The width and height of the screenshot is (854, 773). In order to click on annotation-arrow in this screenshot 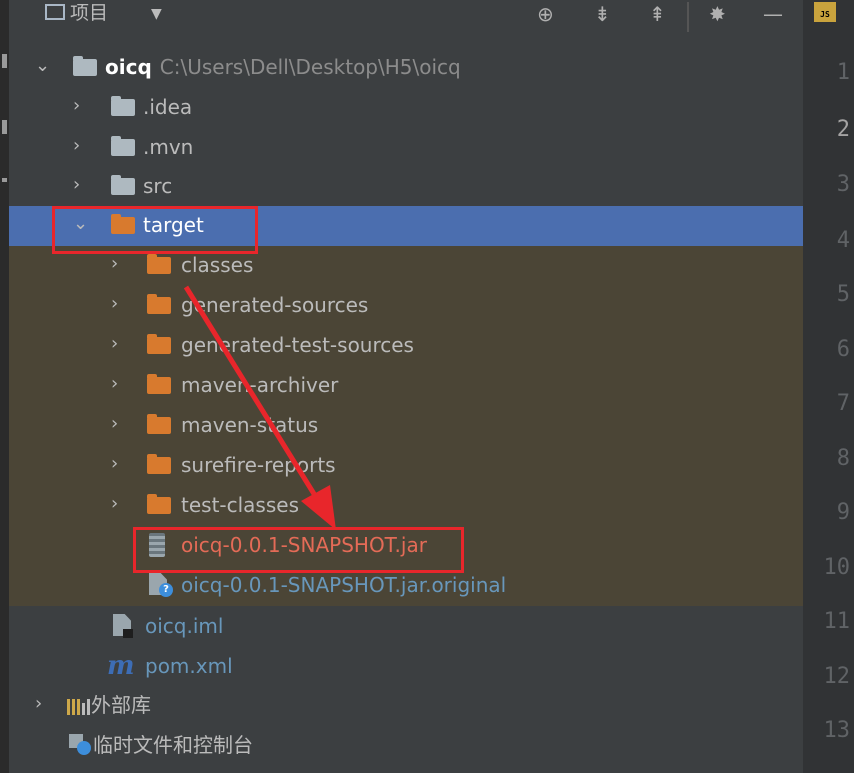, I will do `click(259, 407)`.